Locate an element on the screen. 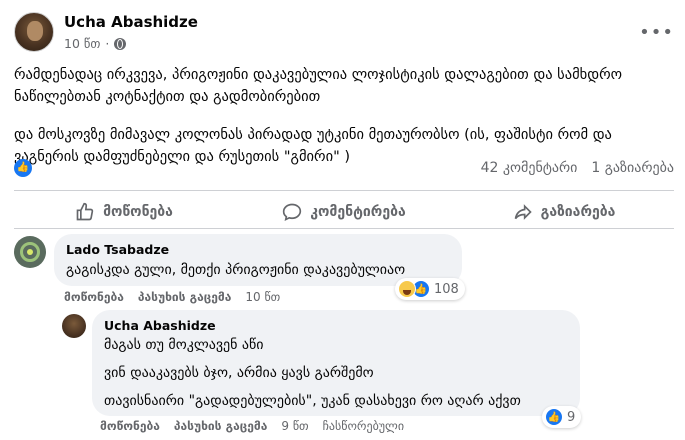  comment-reactions: 👍 9 is located at coordinates (562, 417).